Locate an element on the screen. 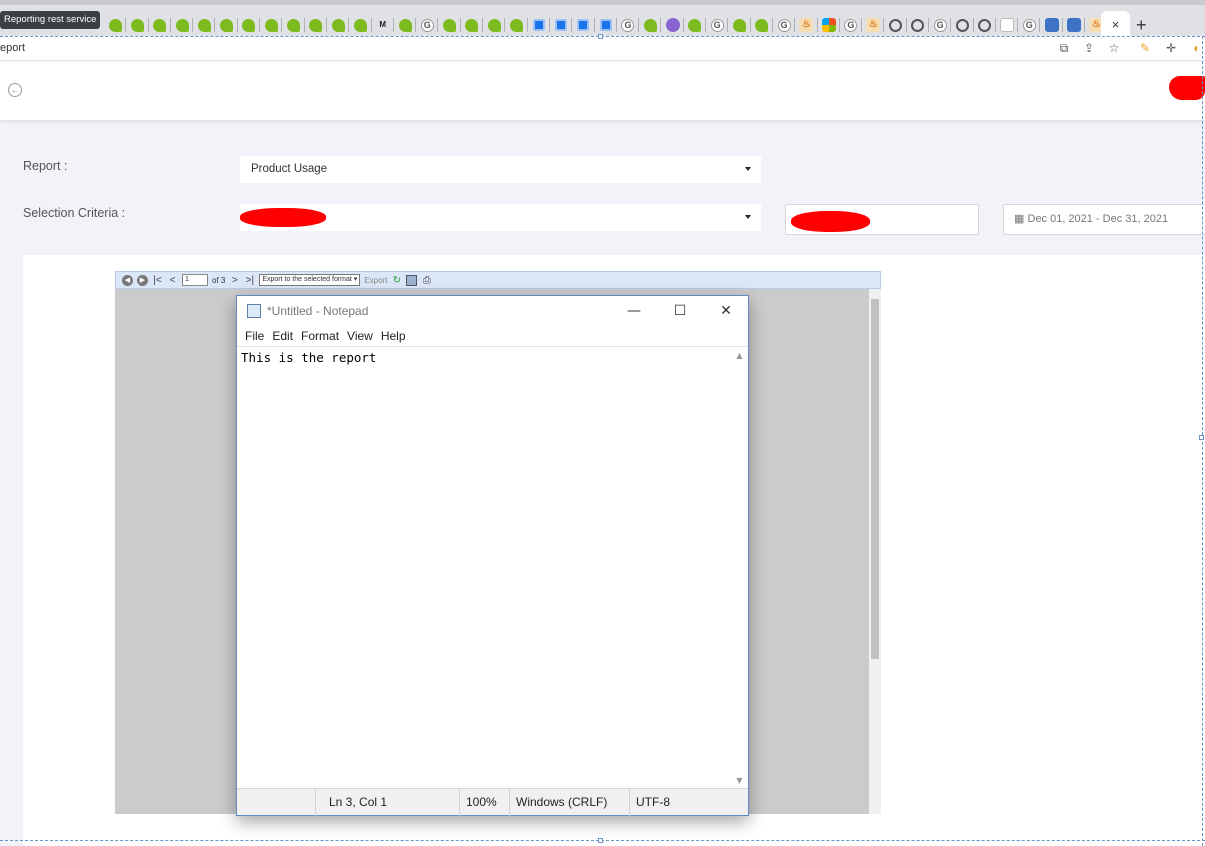 Image resolution: width=1205 pixels, height=846 pixels. maximize-button: ☐ is located at coordinates (680, 311).